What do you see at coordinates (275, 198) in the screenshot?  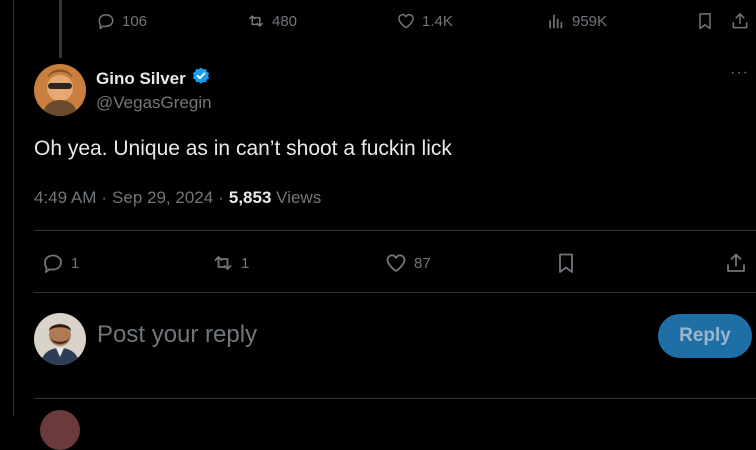 I see `views-summary: 5,853 Views` at bounding box center [275, 198].